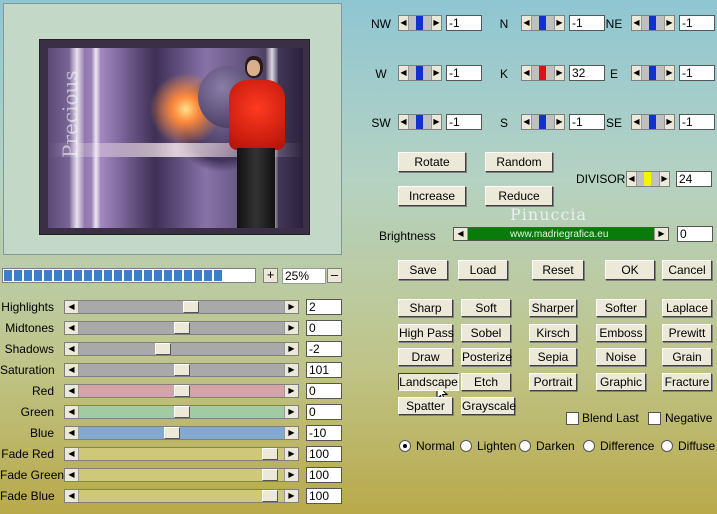 This screenshot has height=514, width=717. I want to click on mode-difference-radio, so click(589, 446).